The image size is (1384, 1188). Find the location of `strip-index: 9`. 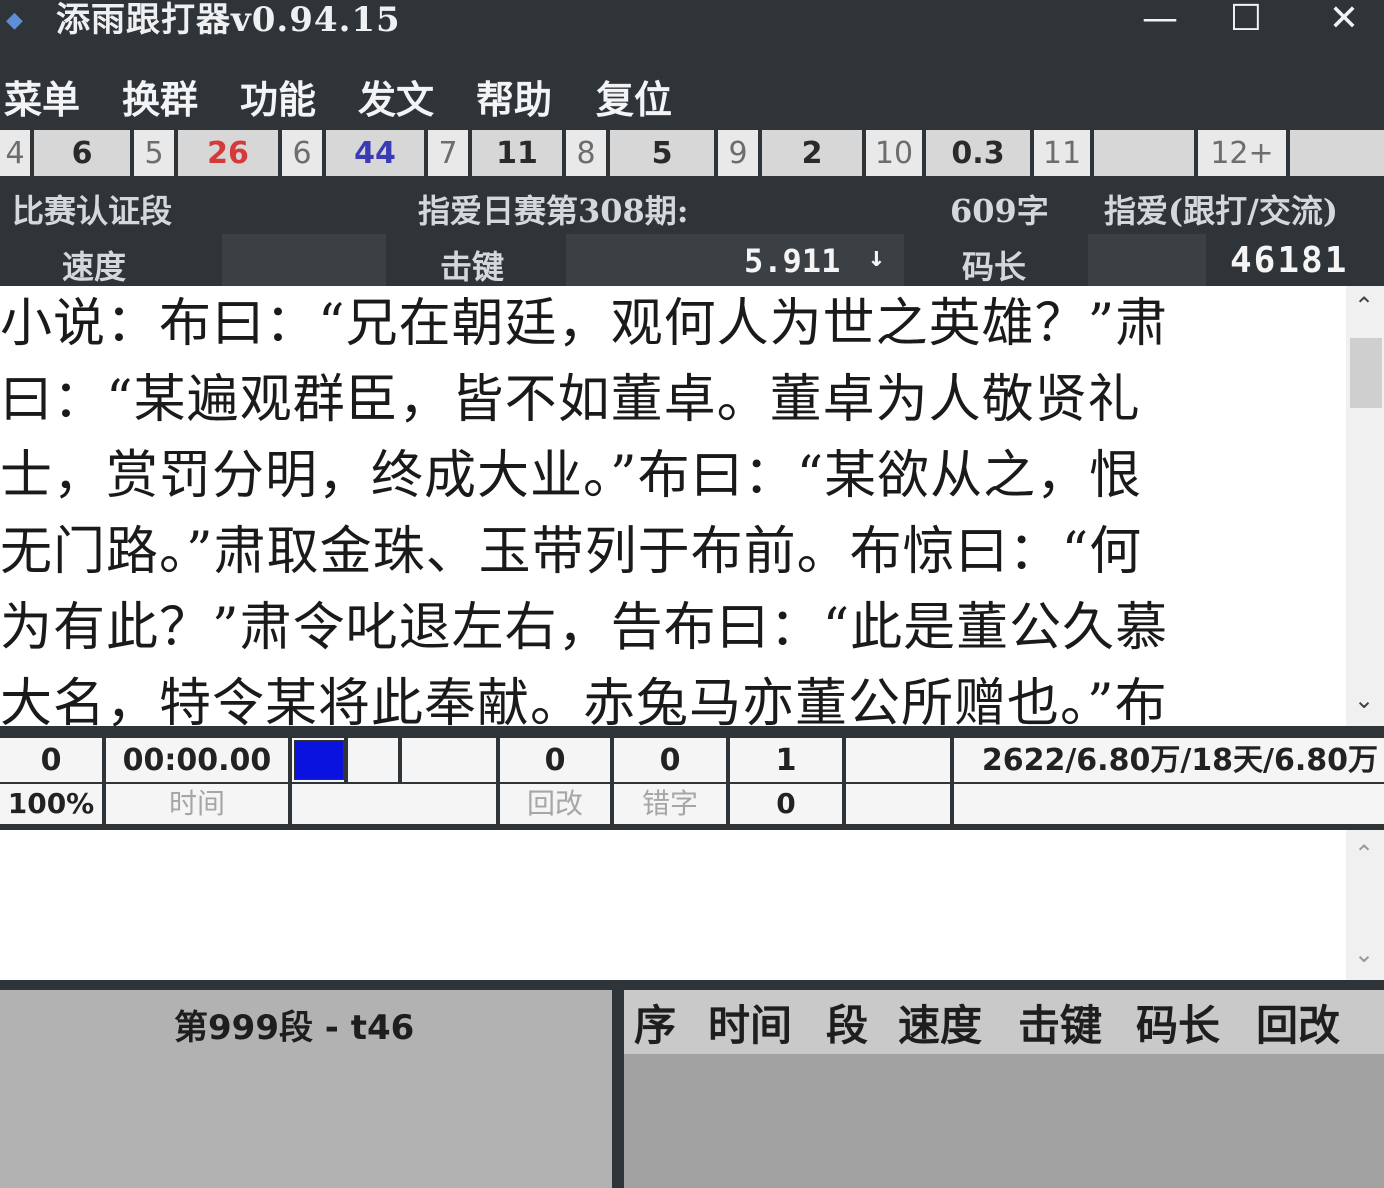

strip-index: 9 is located at coordinates (738, 153).